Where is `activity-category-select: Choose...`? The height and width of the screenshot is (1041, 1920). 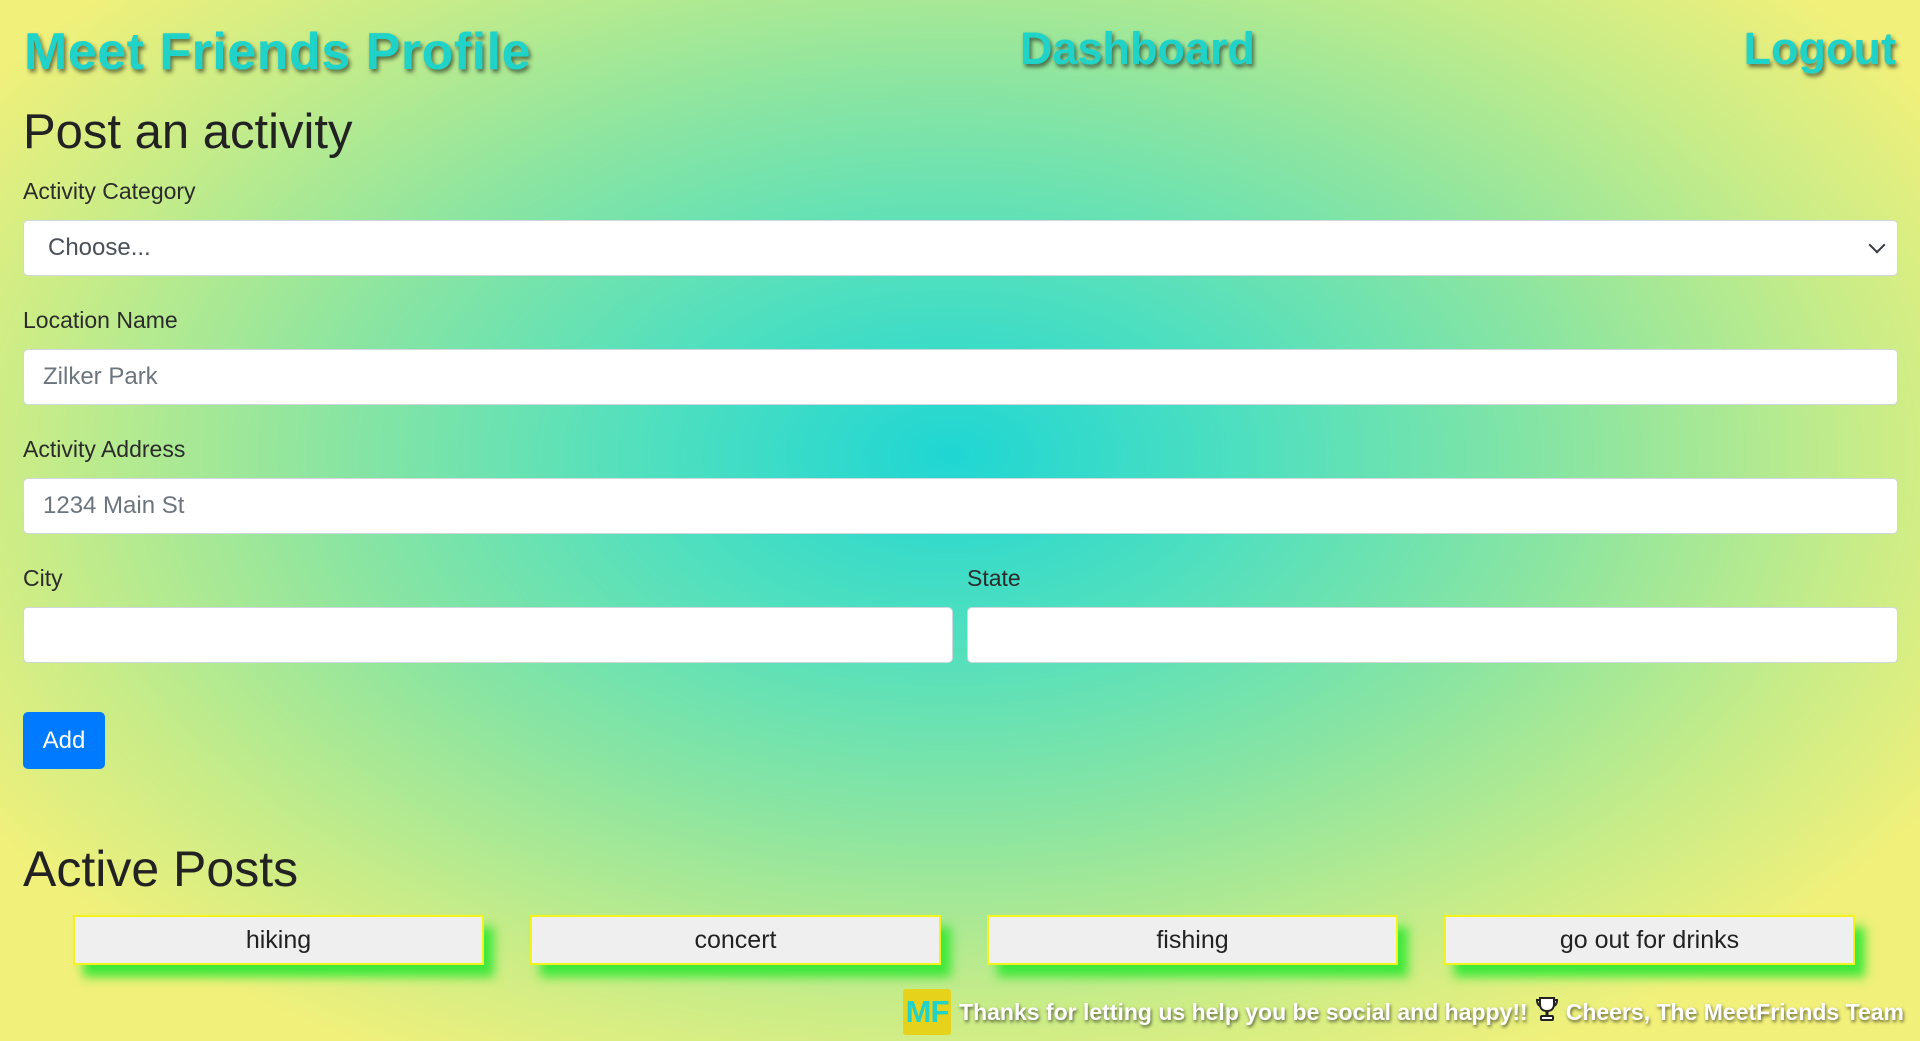 activity-category-select: Choose... is located at coordinates (960, 248).